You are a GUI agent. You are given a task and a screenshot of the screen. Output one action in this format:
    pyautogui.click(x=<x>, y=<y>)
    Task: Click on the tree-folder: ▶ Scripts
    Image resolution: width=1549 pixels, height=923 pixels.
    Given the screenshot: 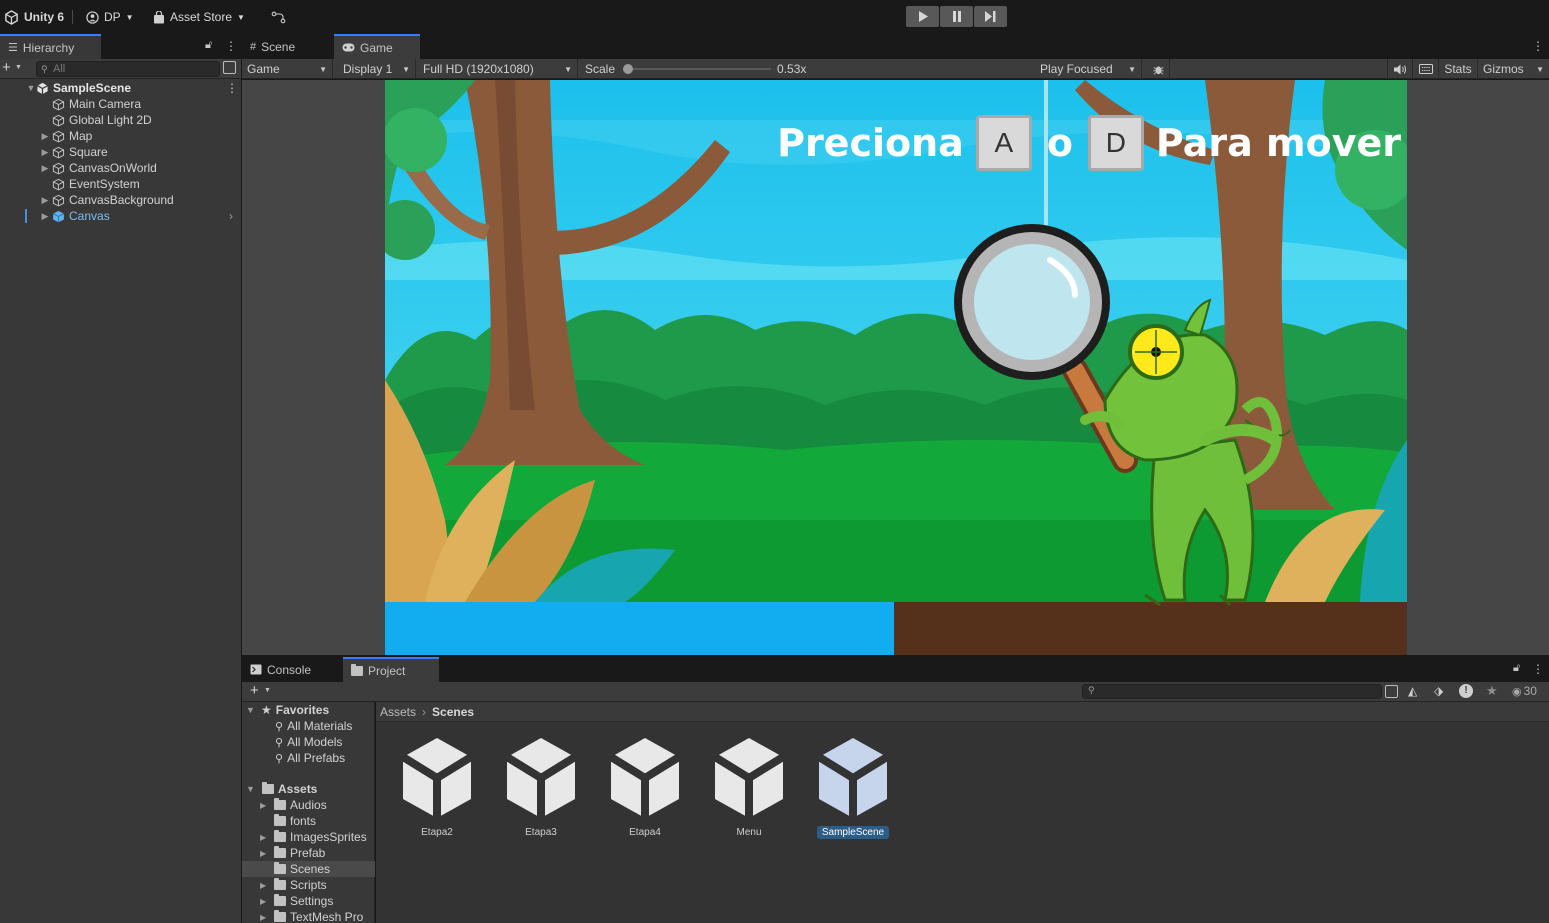 What is the action you would take?
    pyautogui.click(x=308, y=885)
    